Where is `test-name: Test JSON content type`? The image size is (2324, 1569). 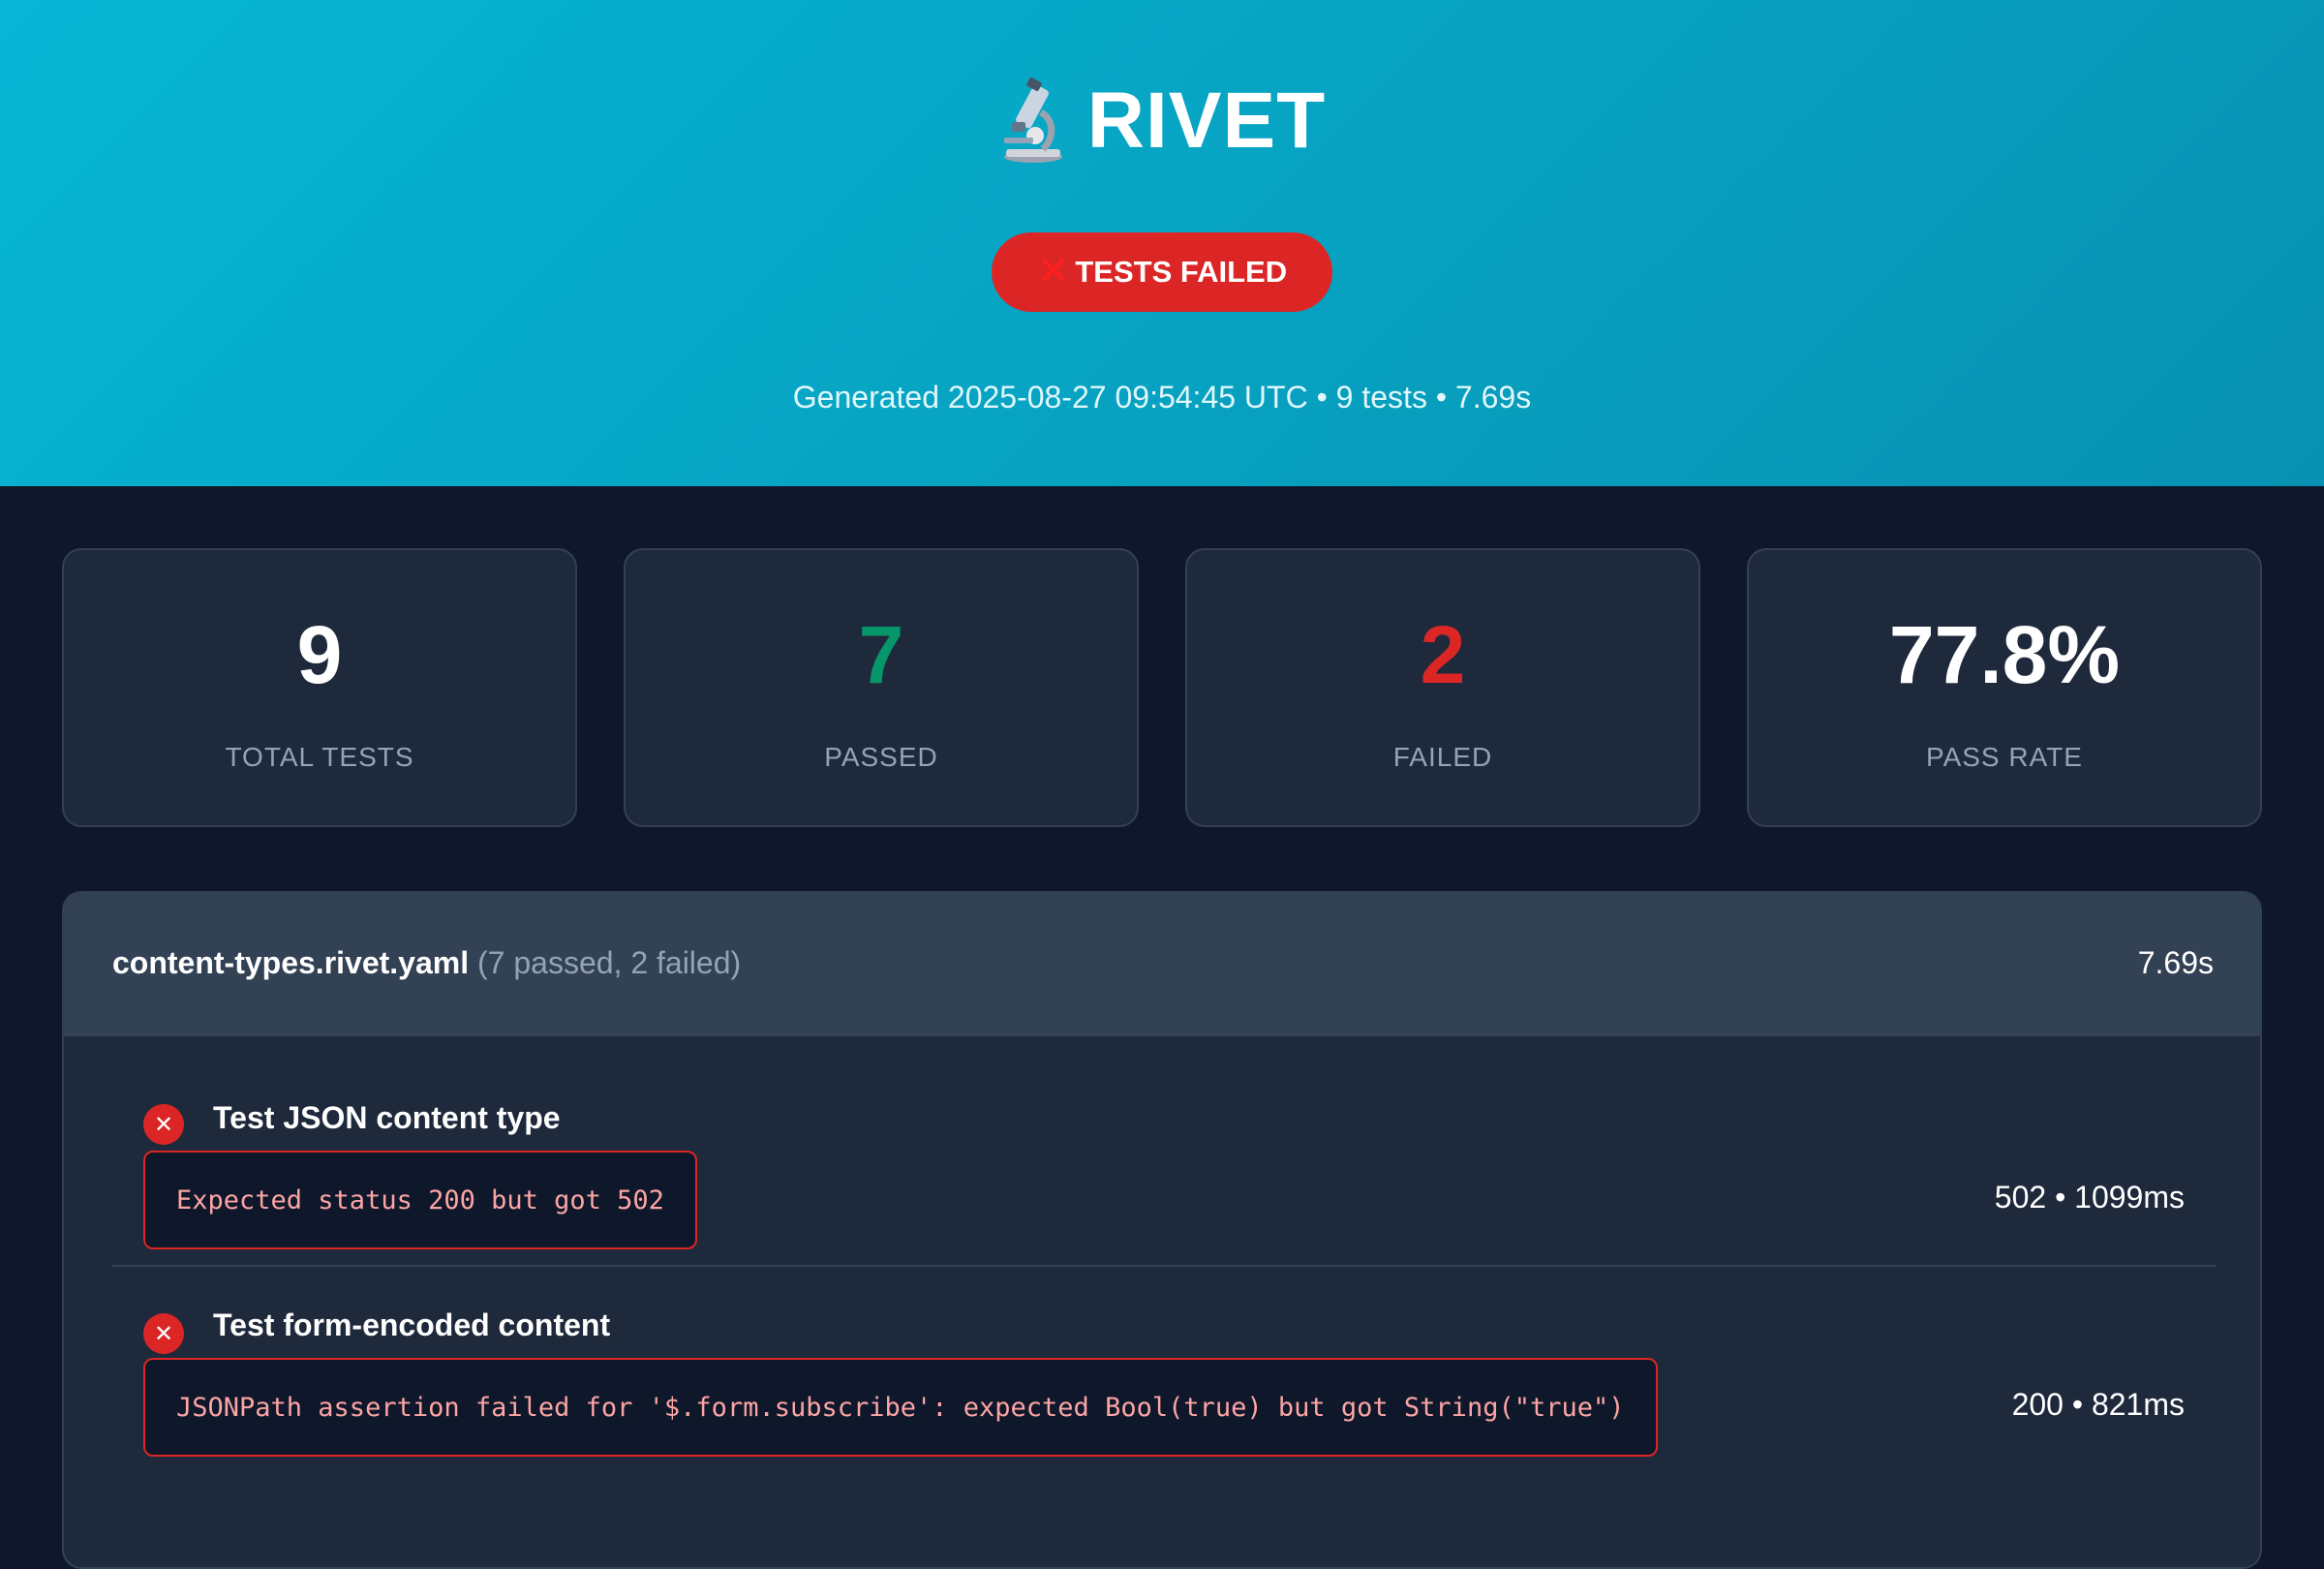 test-name: Test JSON content type is located at coordinates (387, 1117).